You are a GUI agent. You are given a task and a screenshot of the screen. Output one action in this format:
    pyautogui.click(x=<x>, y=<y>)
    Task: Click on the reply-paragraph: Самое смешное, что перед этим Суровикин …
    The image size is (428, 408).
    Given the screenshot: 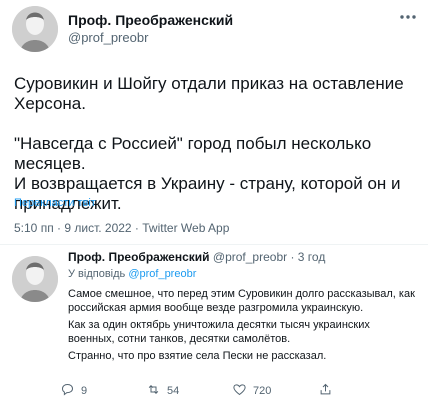 What is the action you would take?
    pyautogui.click(x=241, y=301)
    